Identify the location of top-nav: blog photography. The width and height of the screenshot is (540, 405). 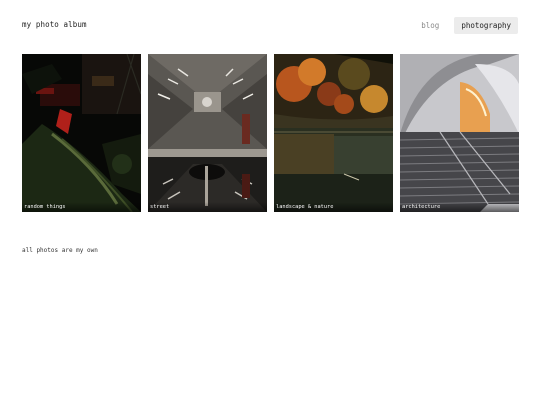
(466, 25).